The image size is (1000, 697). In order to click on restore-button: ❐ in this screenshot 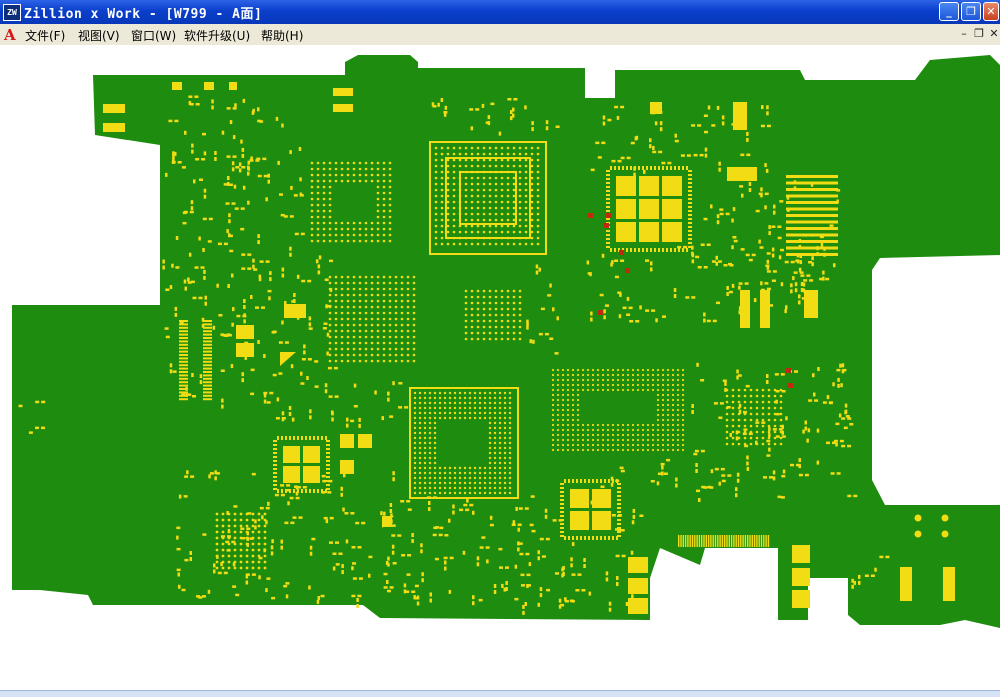, I will do `click(971, 11)`.